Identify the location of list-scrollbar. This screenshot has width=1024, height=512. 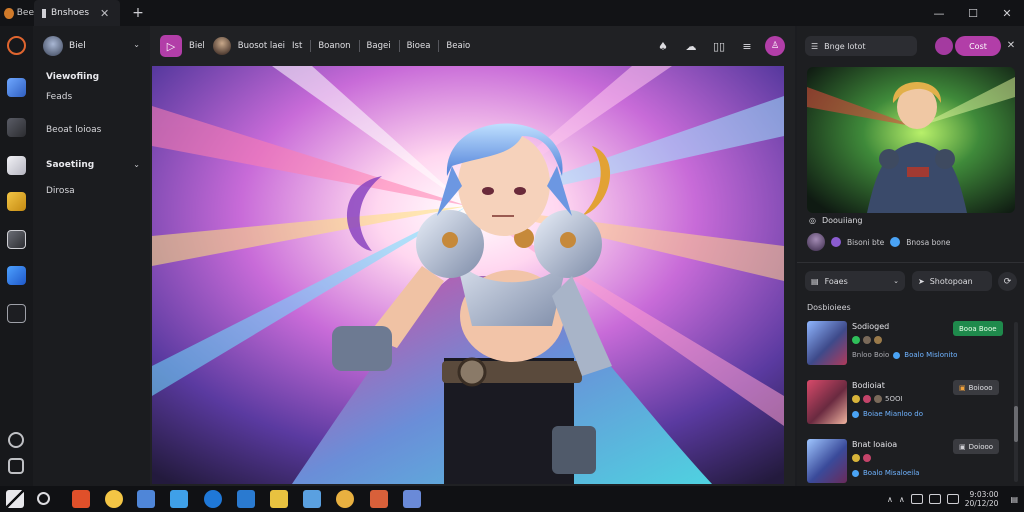
(1016, 402).